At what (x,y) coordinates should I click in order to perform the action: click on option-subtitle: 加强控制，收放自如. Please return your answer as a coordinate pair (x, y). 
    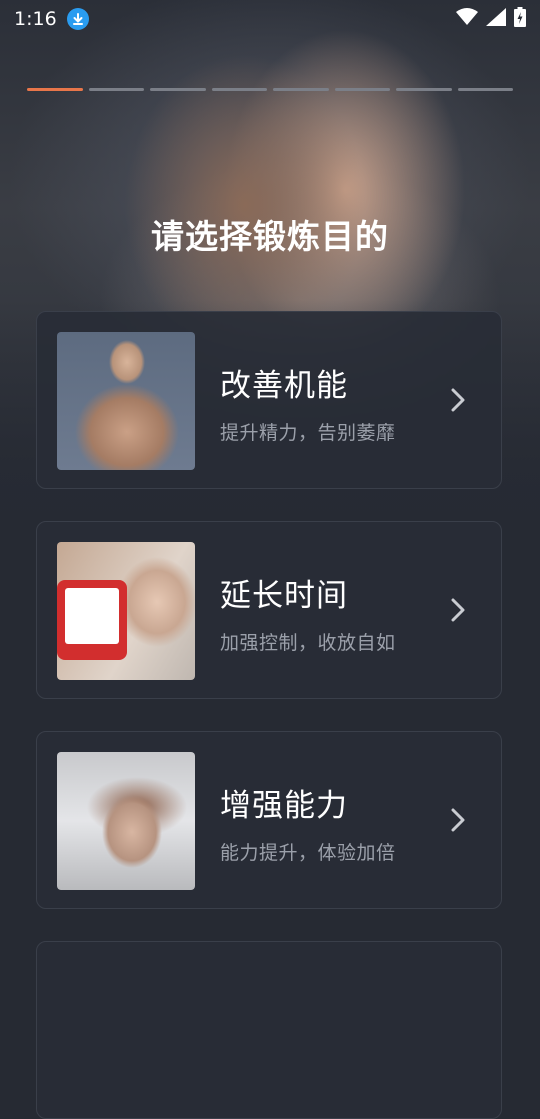
    Looking at the image, I should click on (308, 643).